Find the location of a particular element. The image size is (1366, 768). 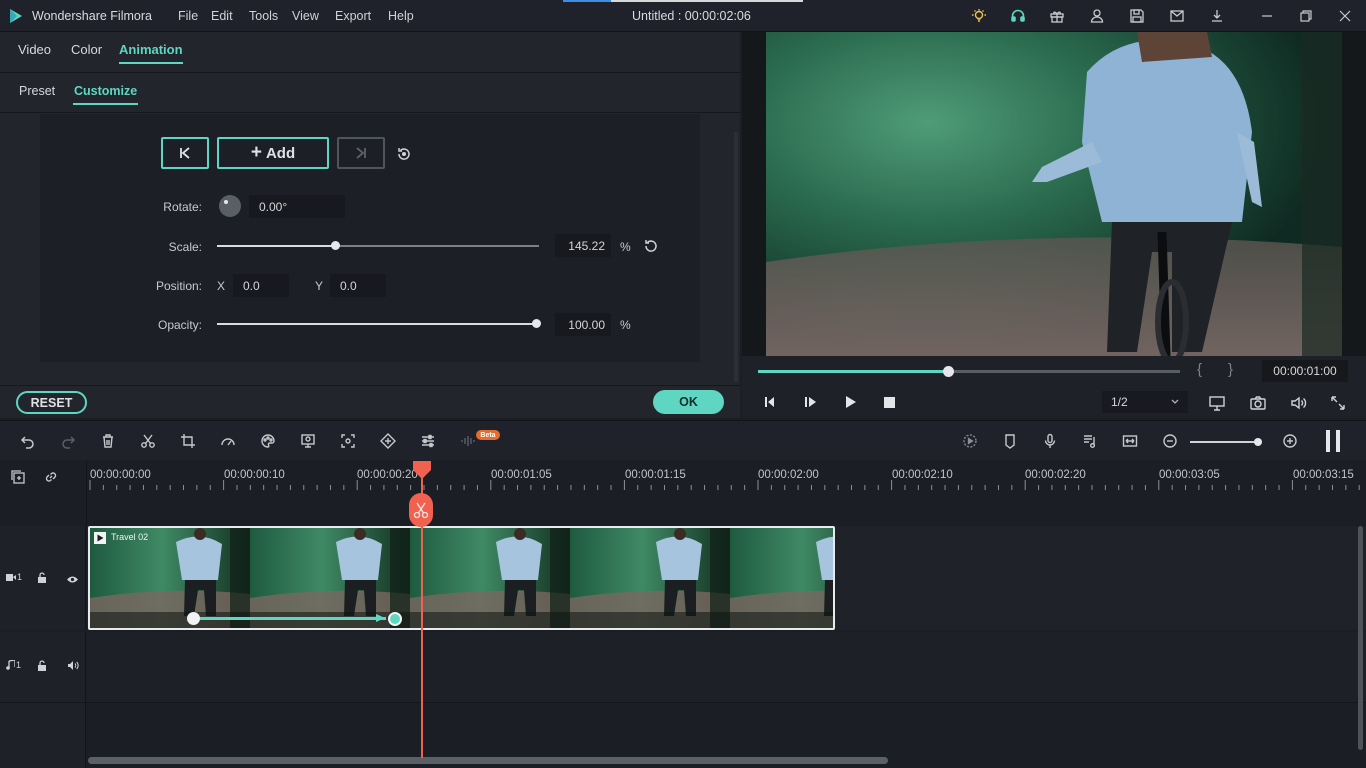

save-icon is located at coordinates (1137, 16).